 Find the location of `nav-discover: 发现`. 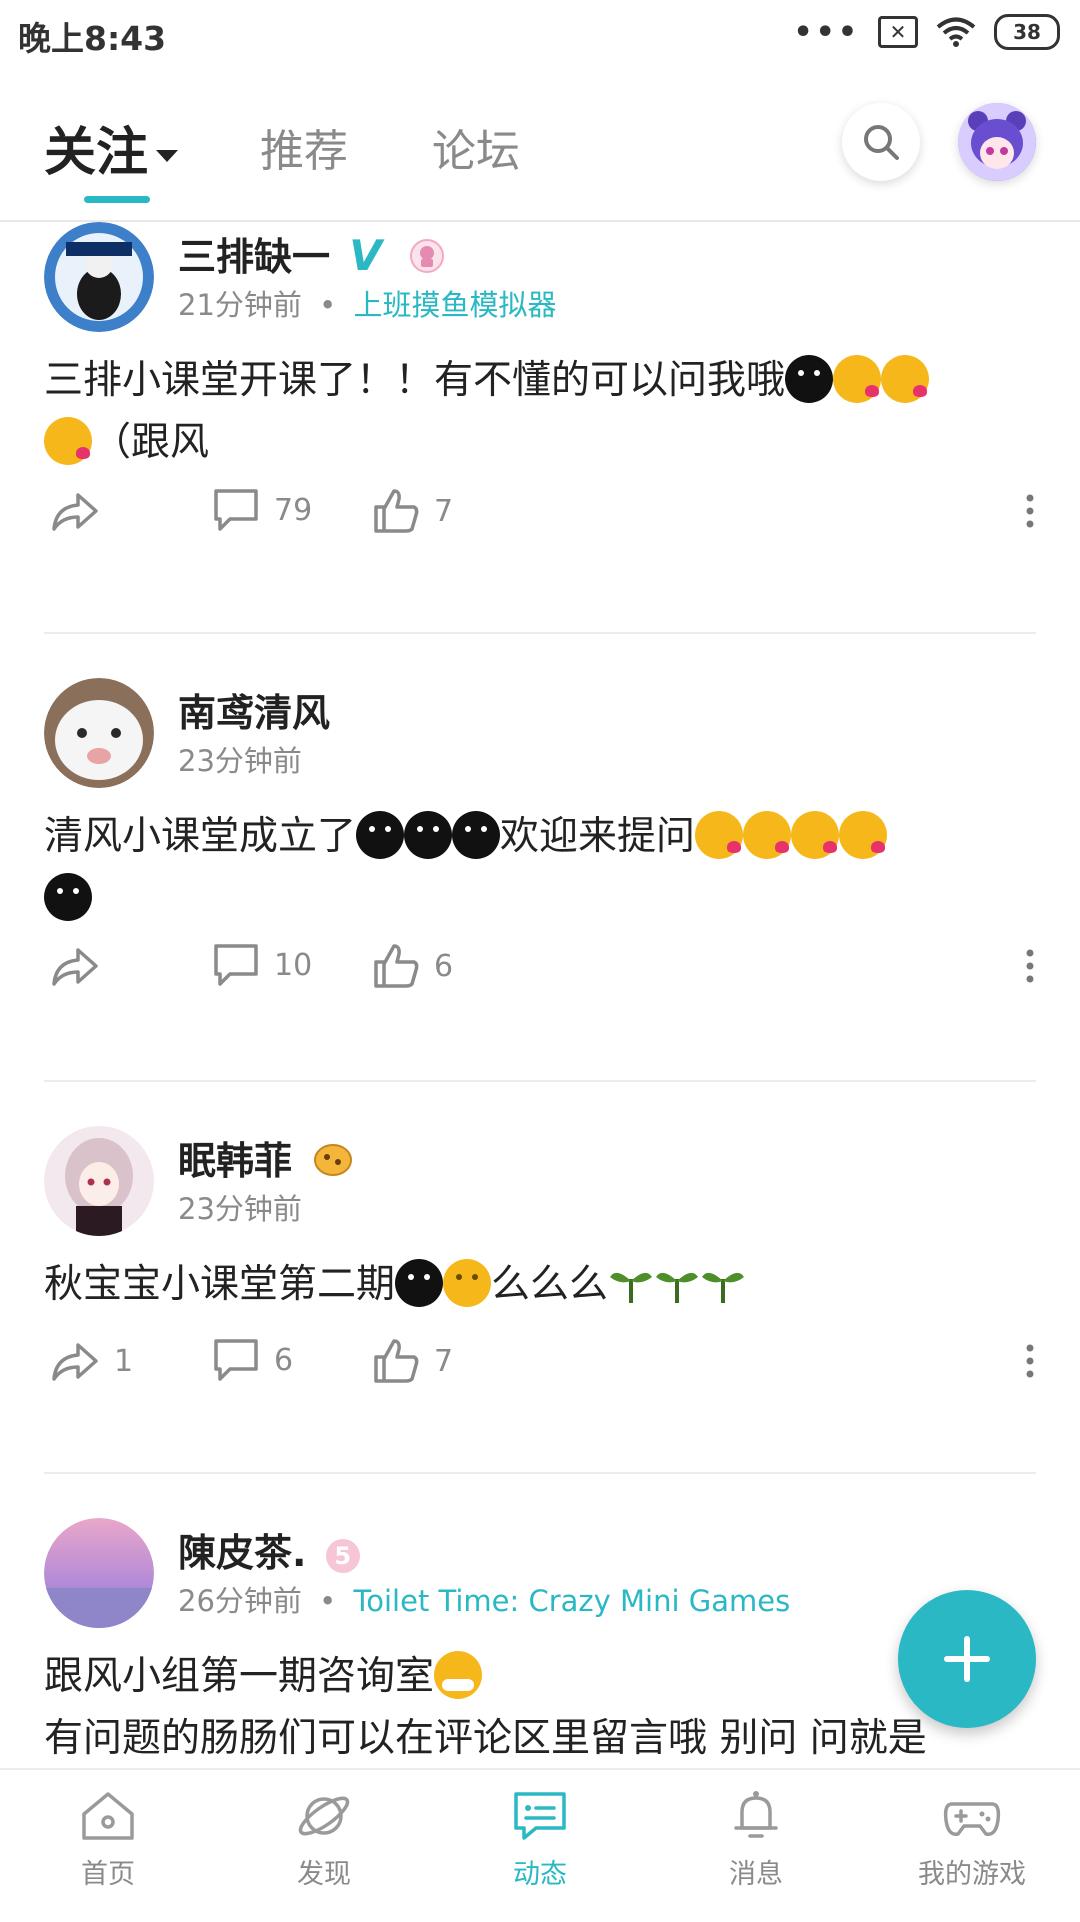

nav-discover: 发现 is located at coordinates (324, 1839).